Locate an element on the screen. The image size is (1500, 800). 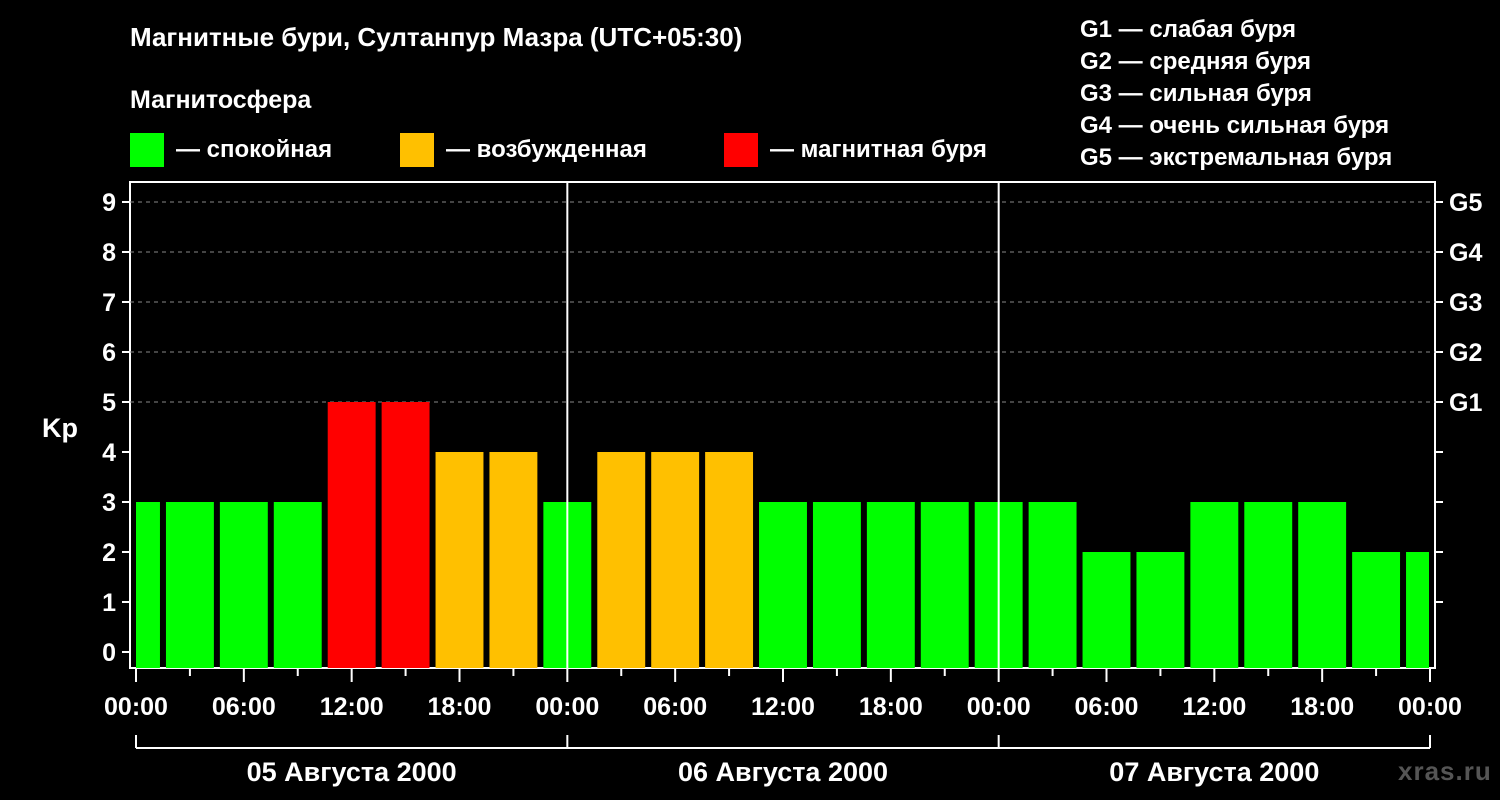
g-axis-label: G4 is located at coordinates (1465, 253).